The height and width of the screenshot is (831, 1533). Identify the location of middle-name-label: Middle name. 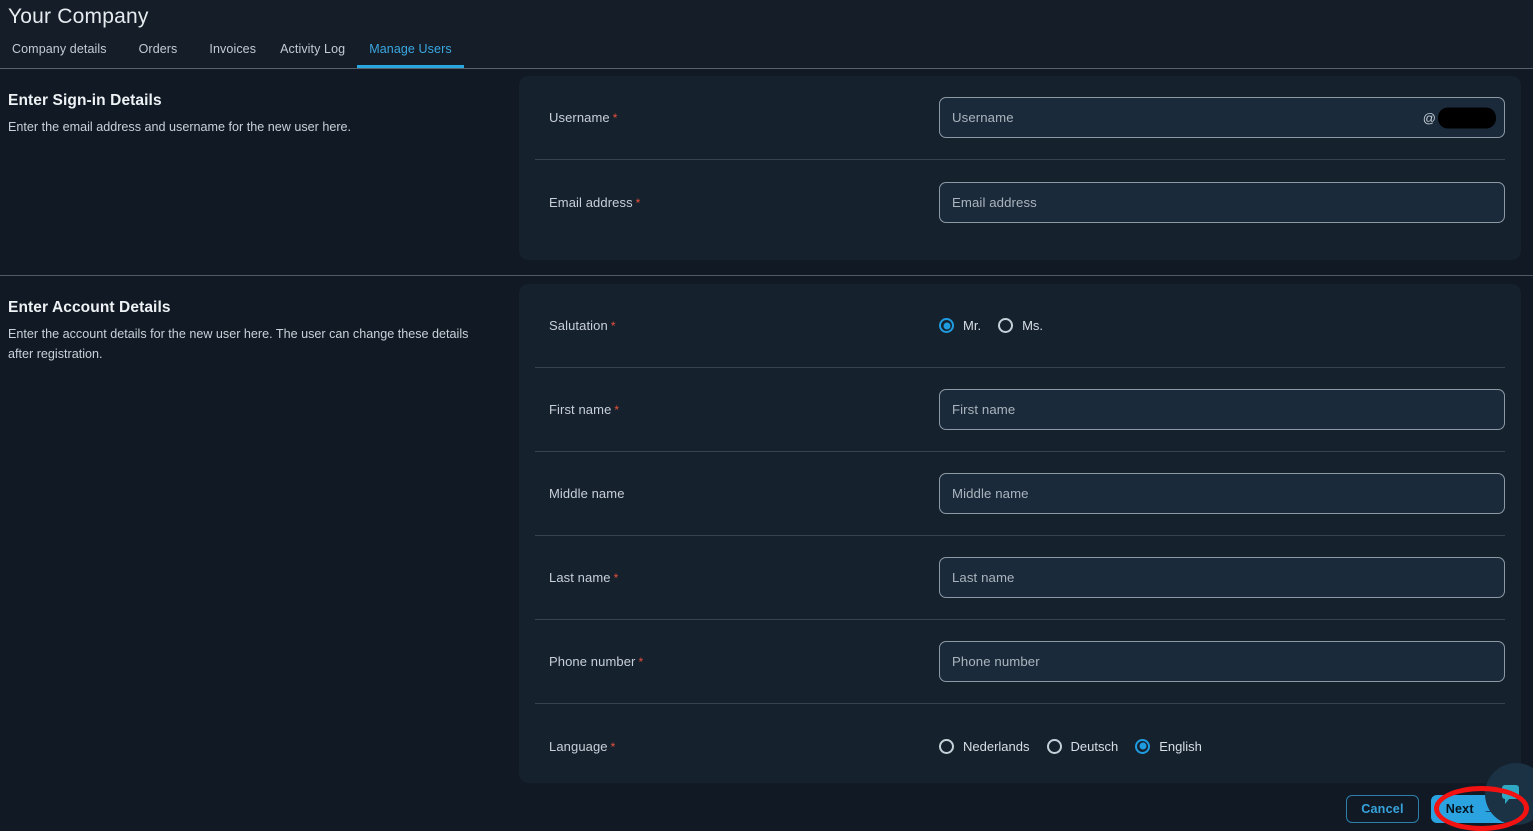
(737, 493).